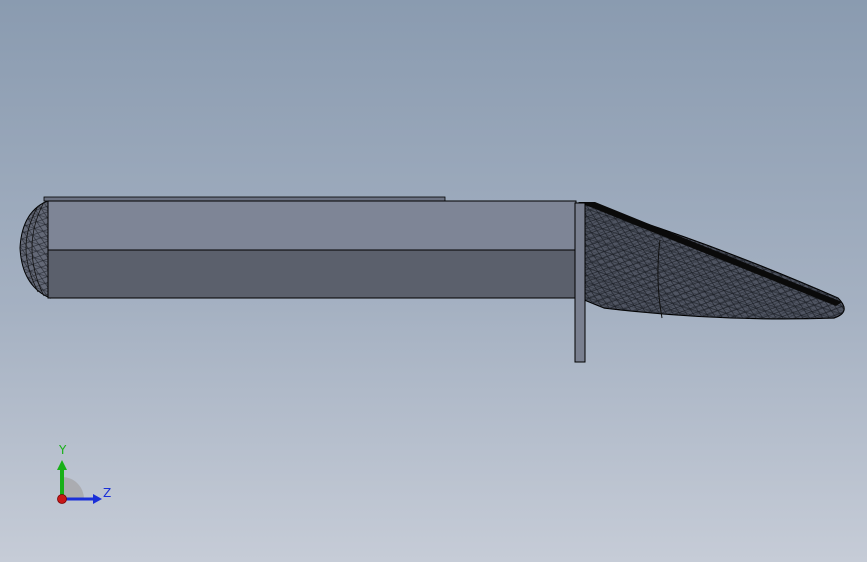  Describe the element at coordinates (244, 199) in the screenshot. I see `top-rail` at that location.